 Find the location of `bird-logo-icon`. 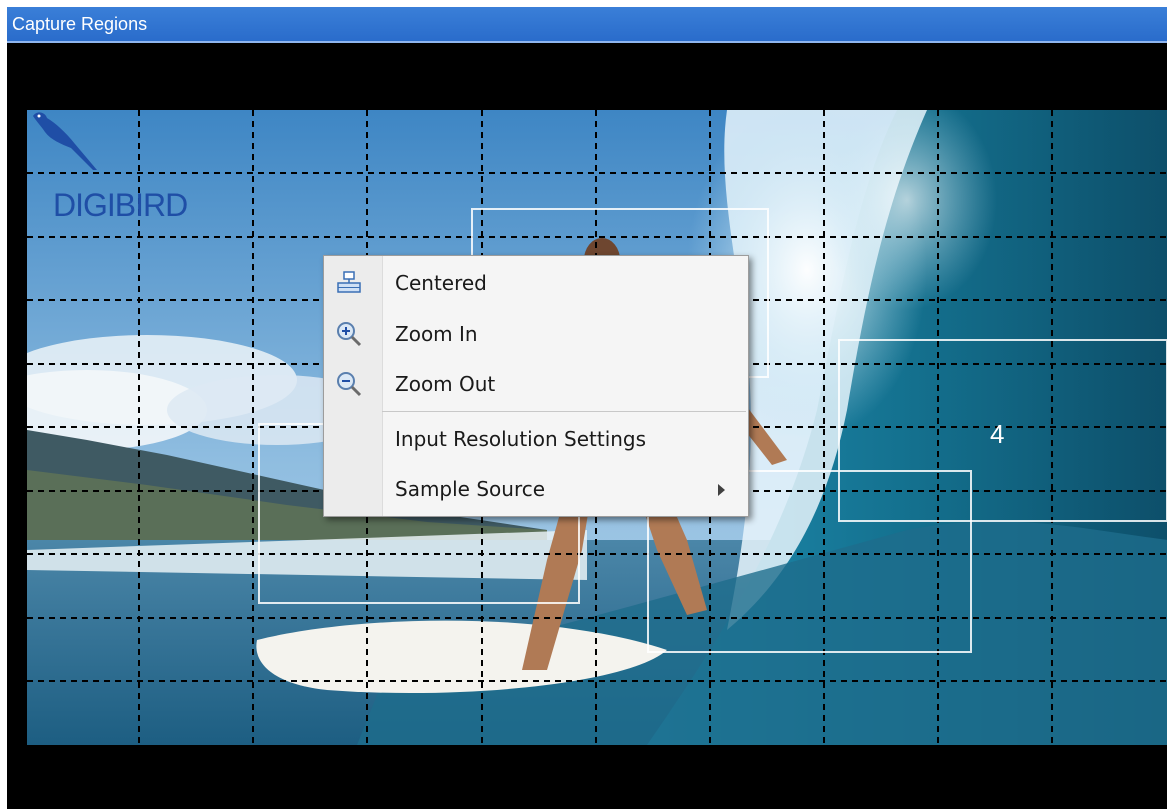

bird-logo-icon is located at coordinates (65, 141).